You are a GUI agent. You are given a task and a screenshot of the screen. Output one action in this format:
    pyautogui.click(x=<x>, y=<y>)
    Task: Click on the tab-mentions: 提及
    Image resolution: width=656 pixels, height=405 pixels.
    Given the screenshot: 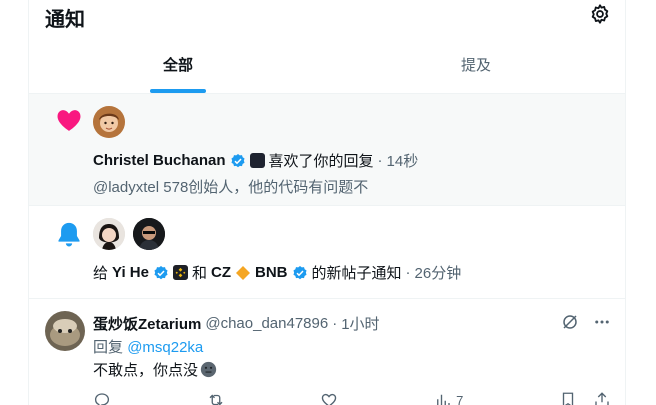 What is the action you would take?
    pyautogui.click(x=476, y=64)
    